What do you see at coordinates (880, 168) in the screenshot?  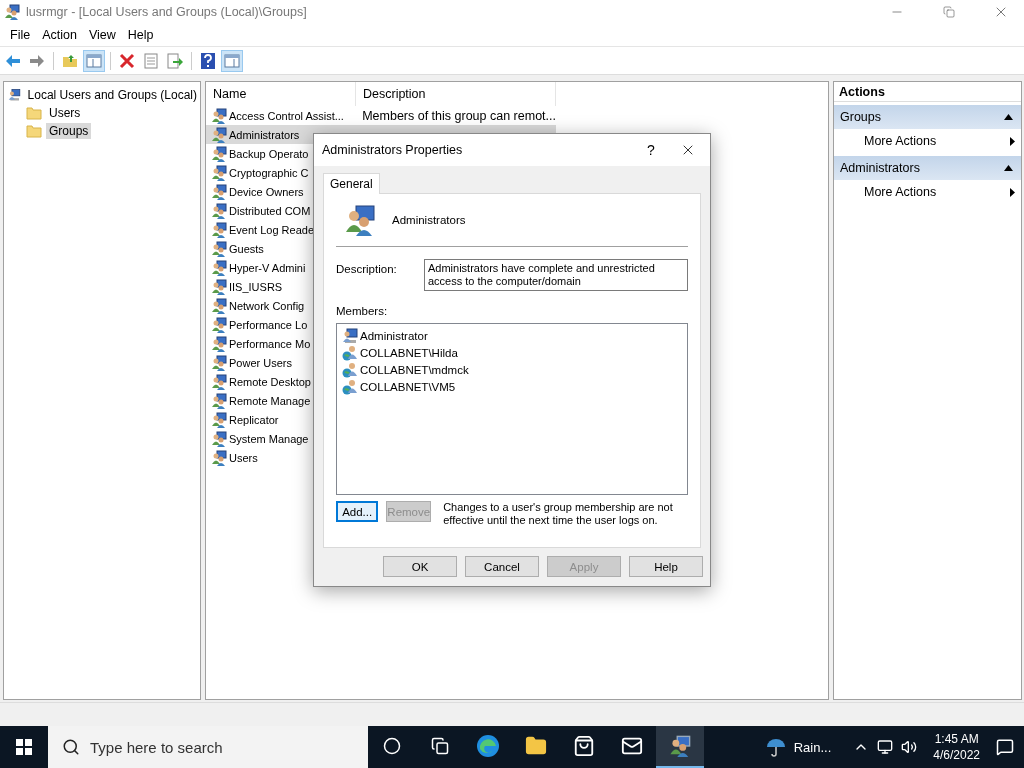 I see `section-title: Administrators` at bounding box center [880, 168].